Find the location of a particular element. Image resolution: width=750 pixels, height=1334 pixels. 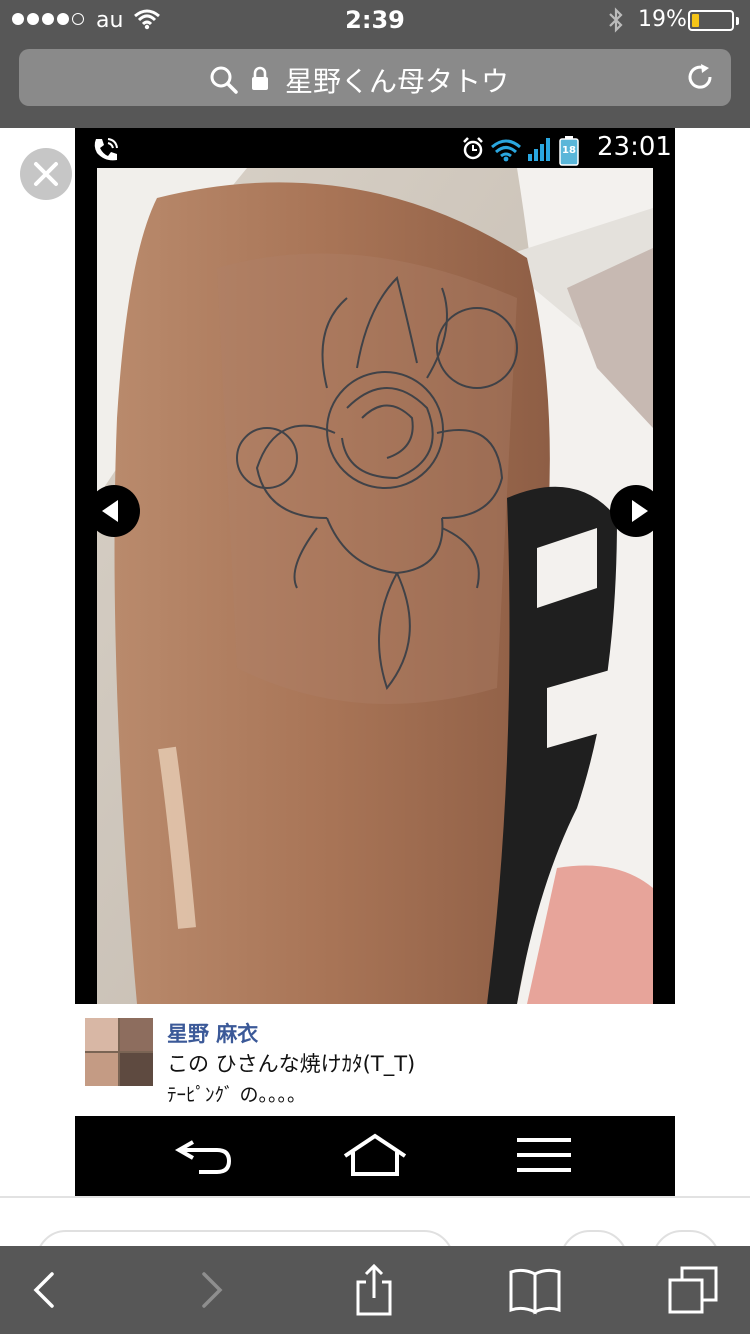

tabs-button is located at coordinates (694, 1290).